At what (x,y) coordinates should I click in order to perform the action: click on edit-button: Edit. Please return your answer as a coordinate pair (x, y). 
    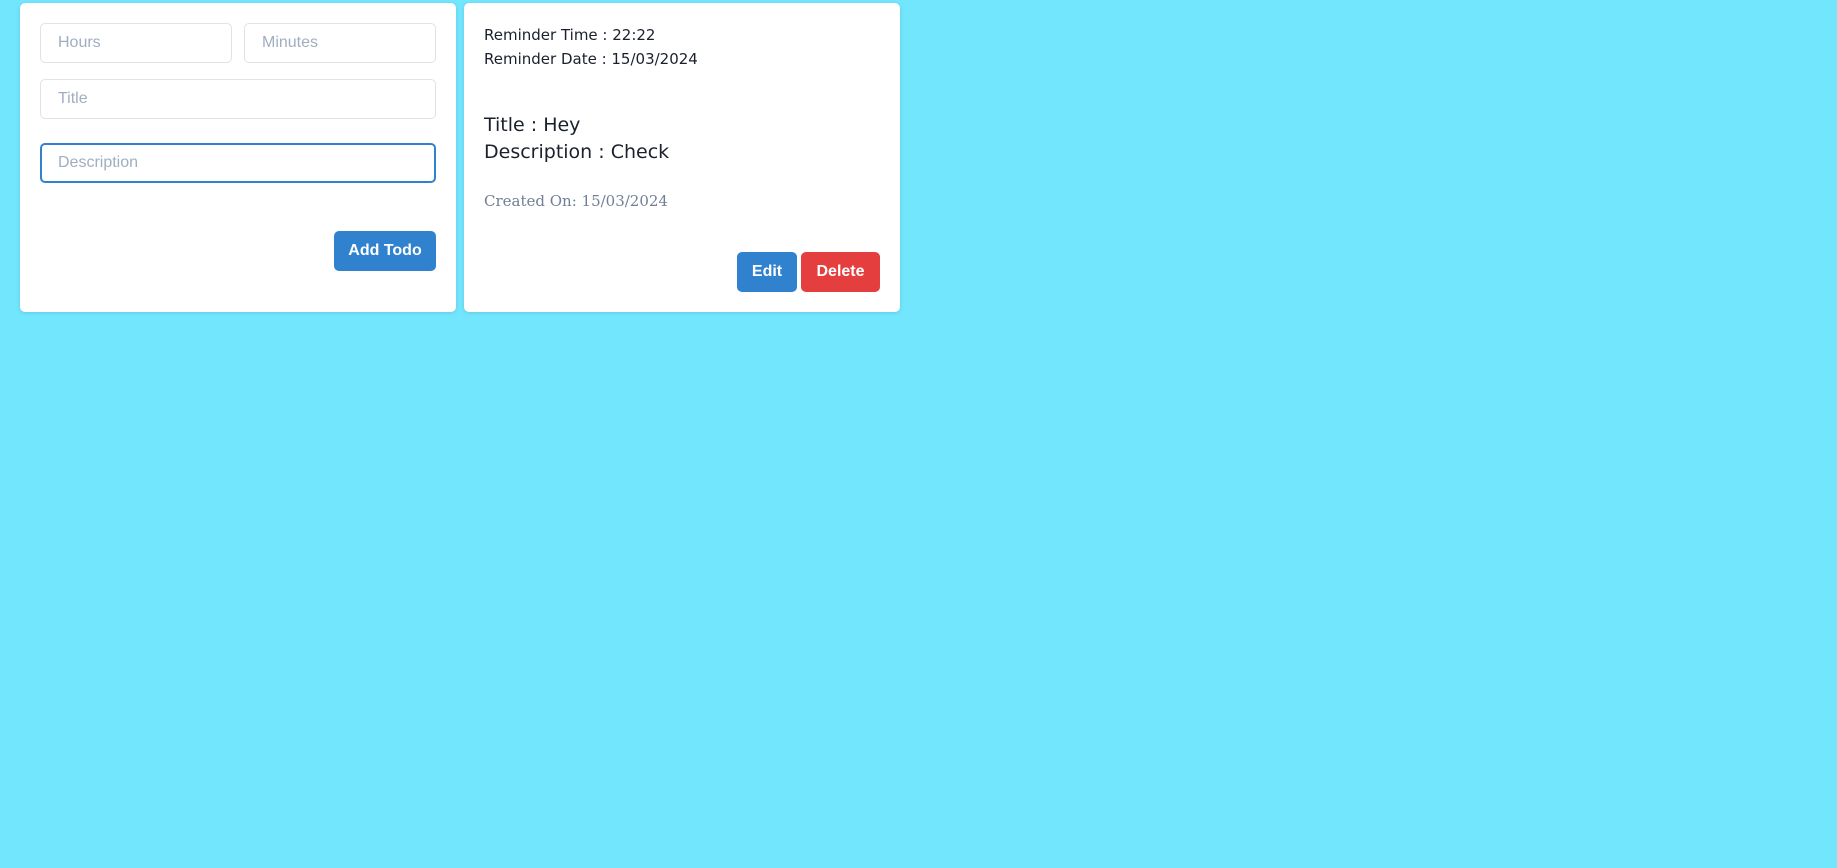
    Looking at the image, I should click on (767, 272).